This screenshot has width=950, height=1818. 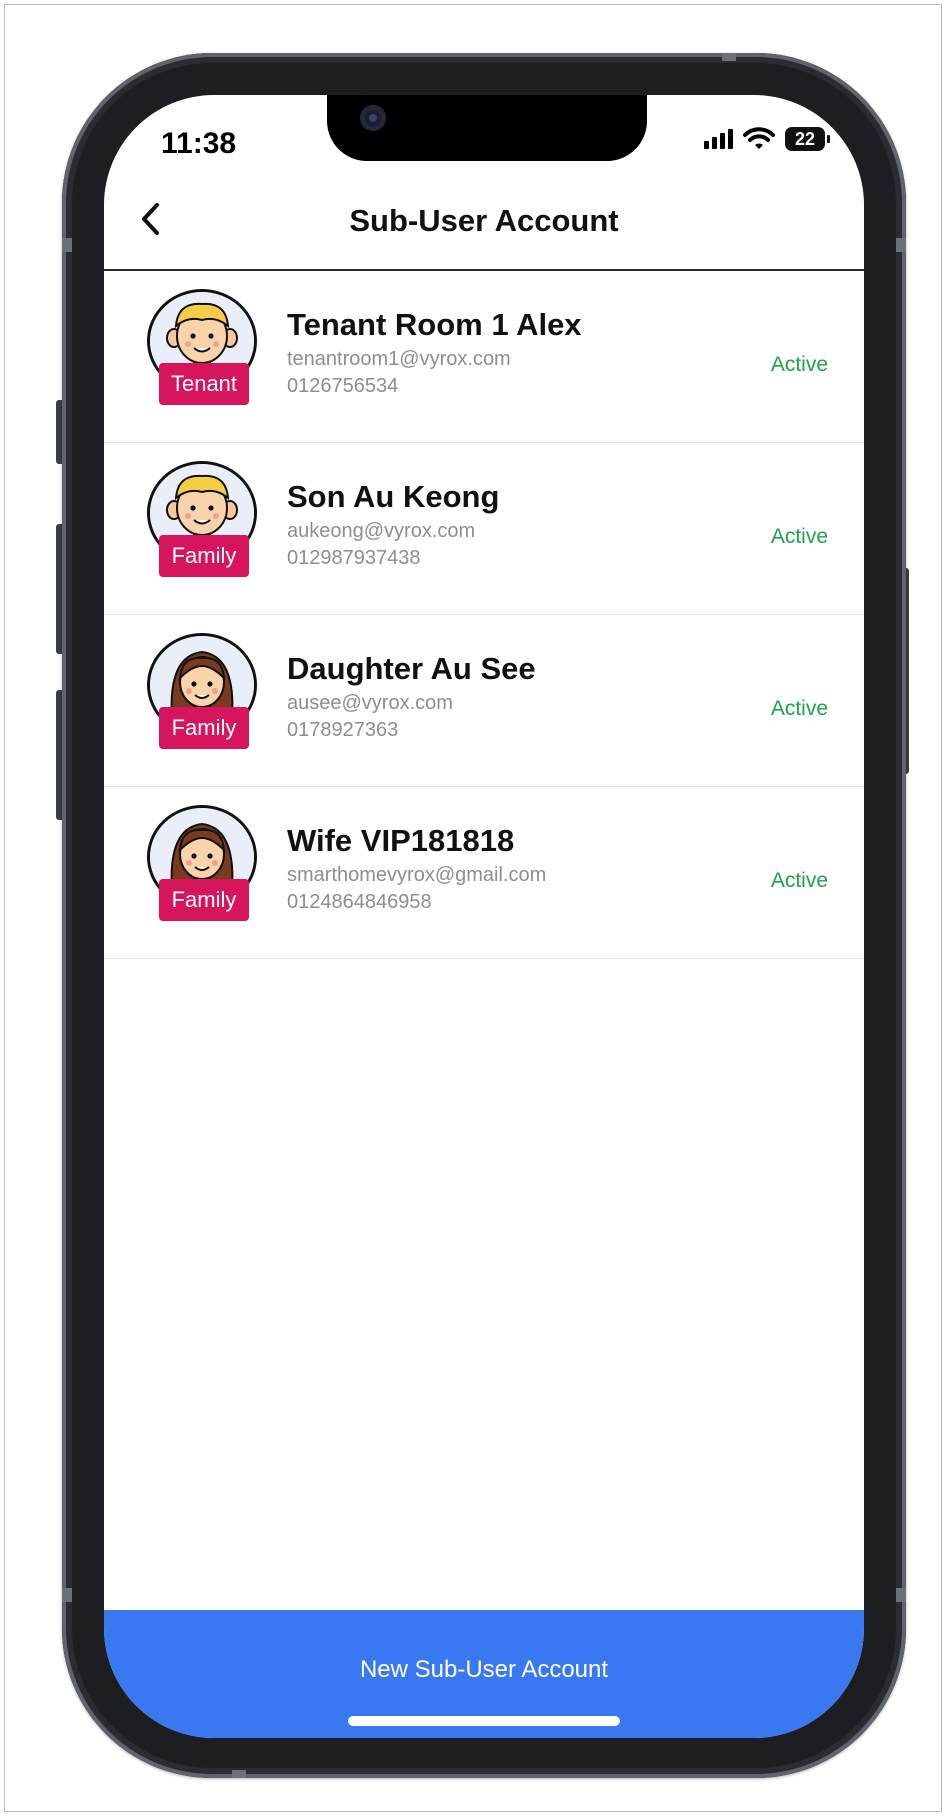 I want to click on status-time: 11:38, so click(x=199, y=143).